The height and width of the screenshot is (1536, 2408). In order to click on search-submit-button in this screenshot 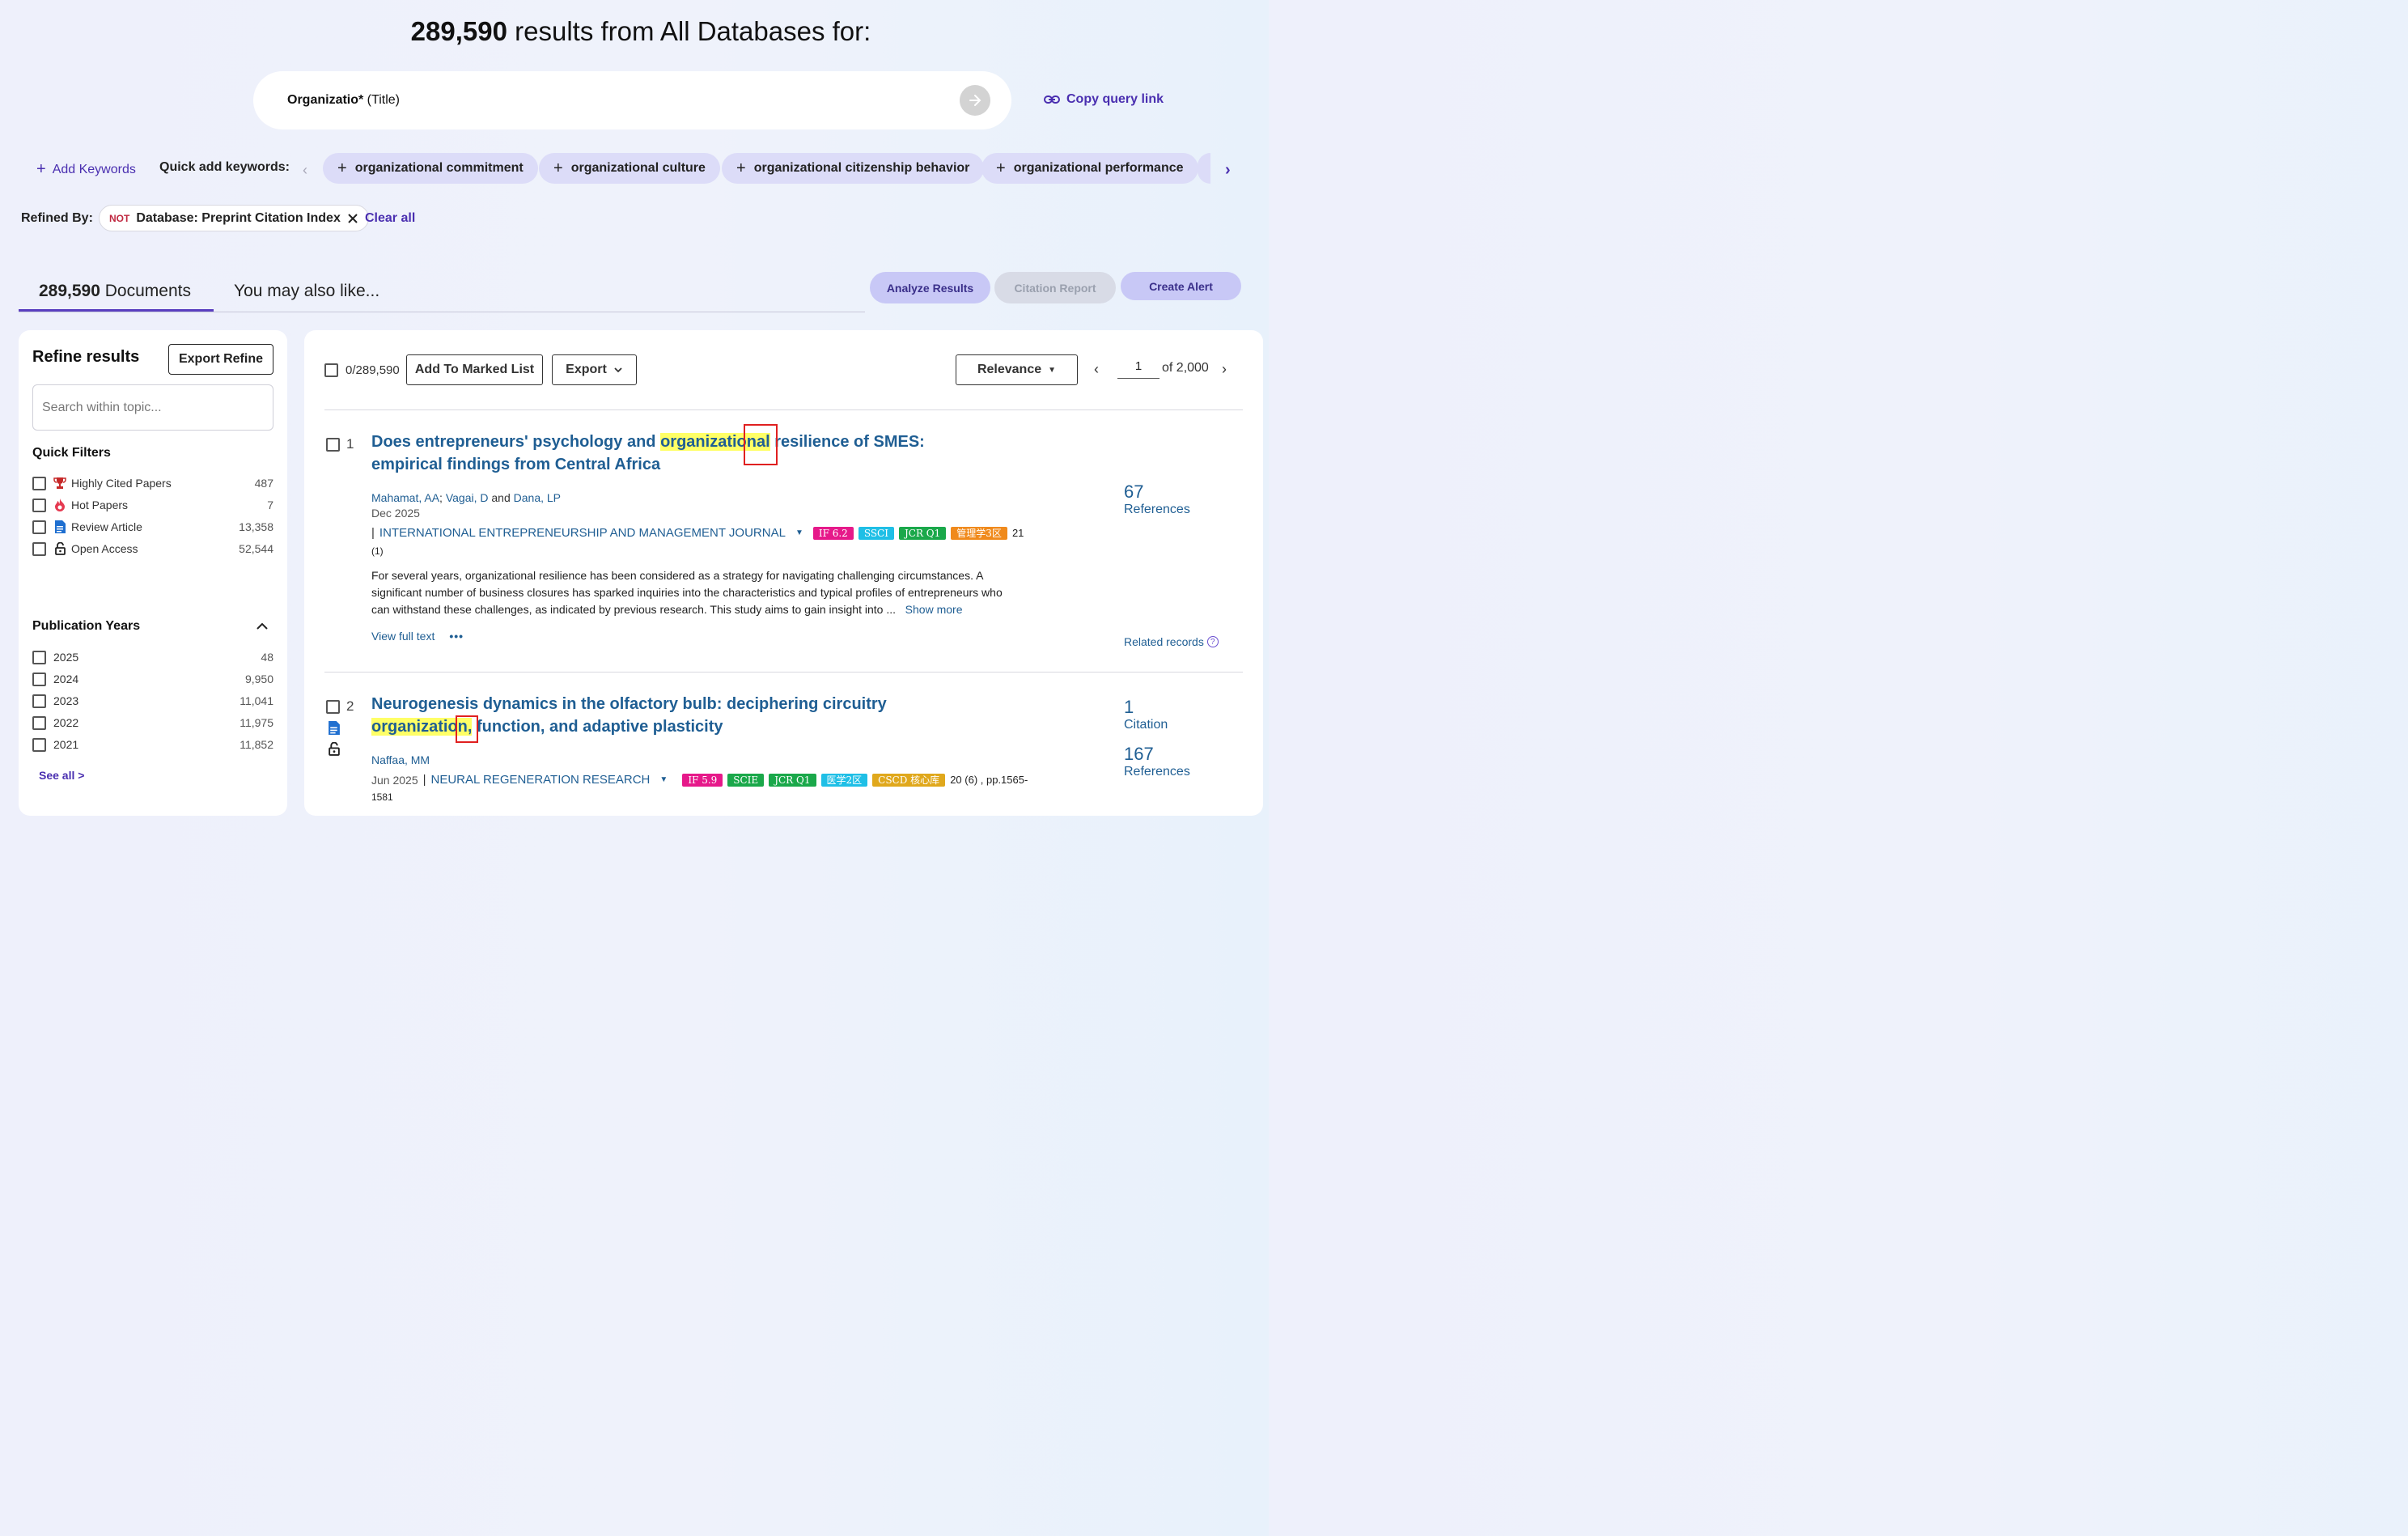, I will do `click(975, 100)`.